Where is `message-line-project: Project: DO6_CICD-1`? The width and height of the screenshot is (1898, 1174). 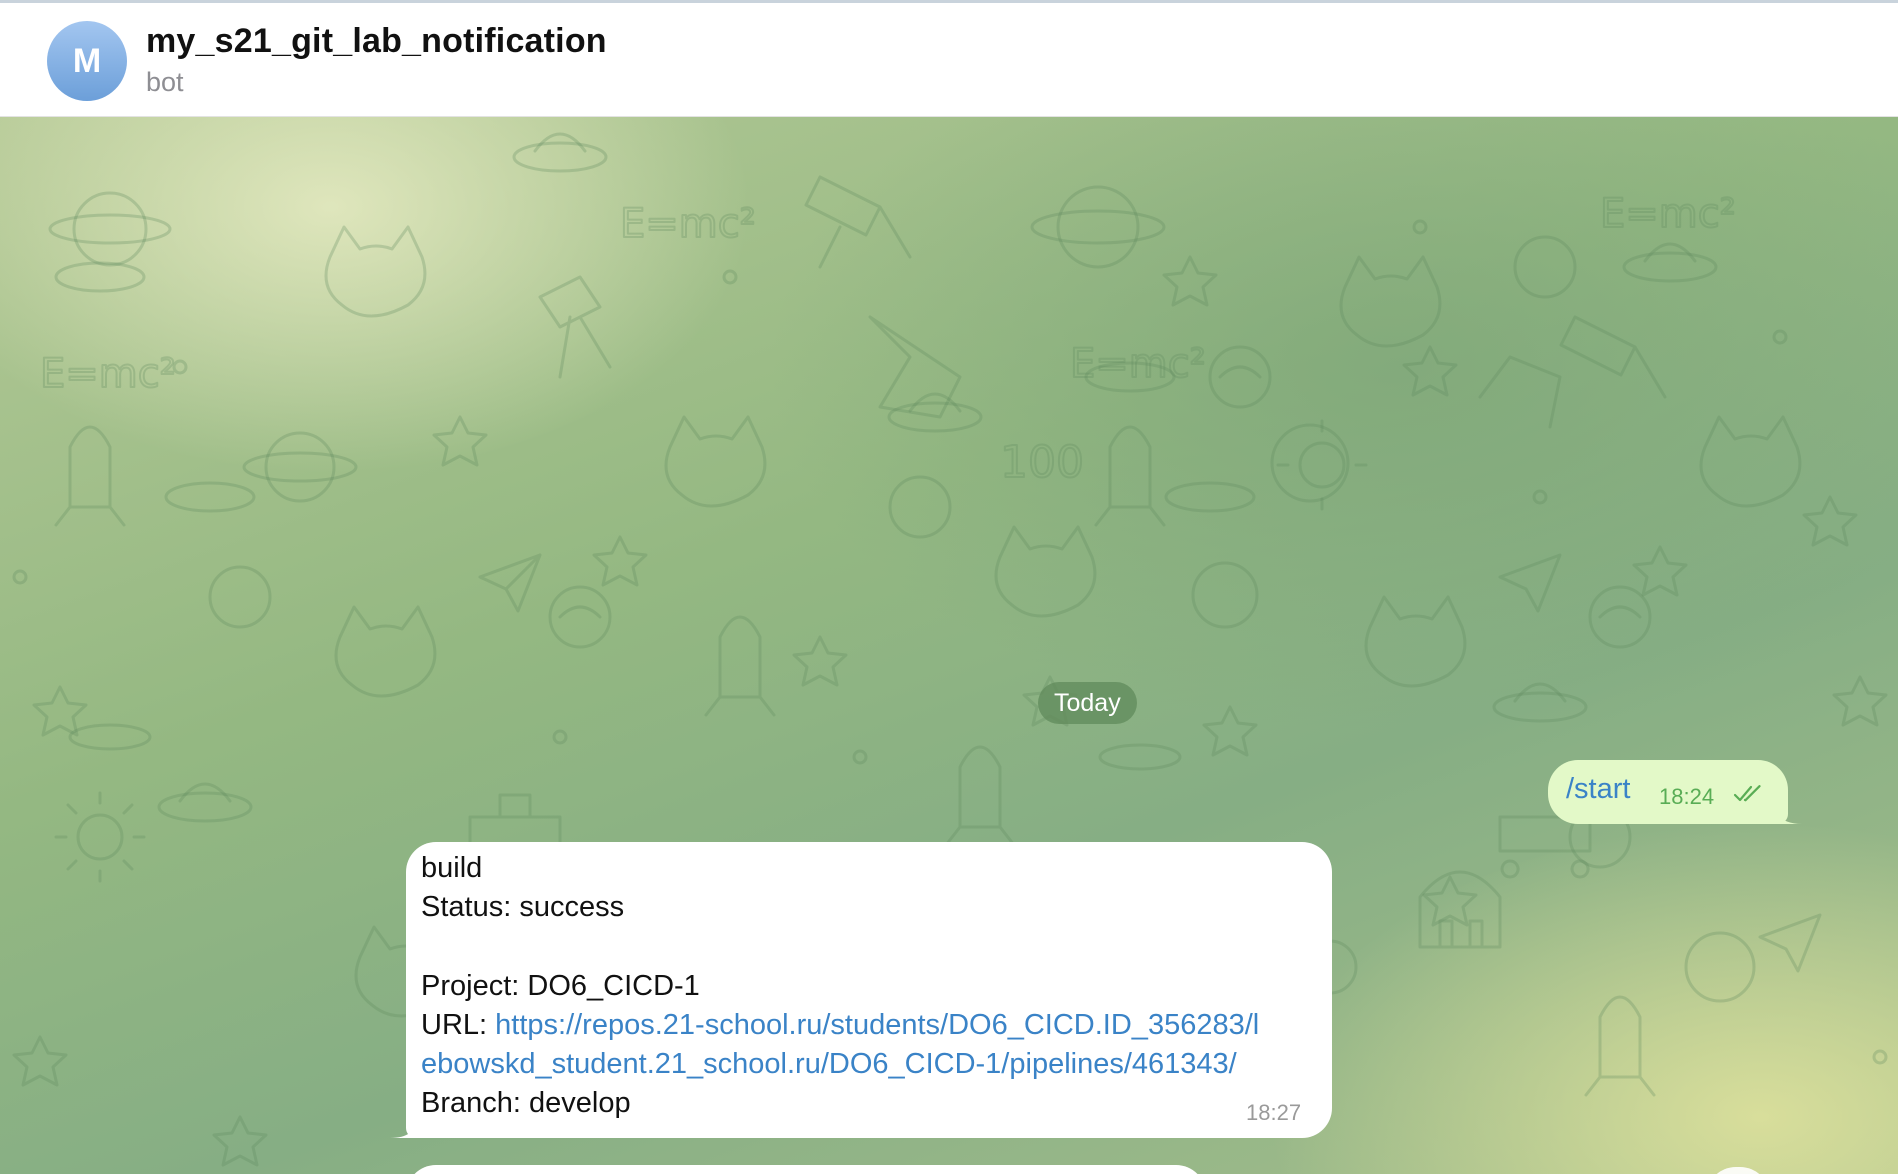 message-line-project: Project: DO6_CICD-1 is located at coordinates (560, 986).